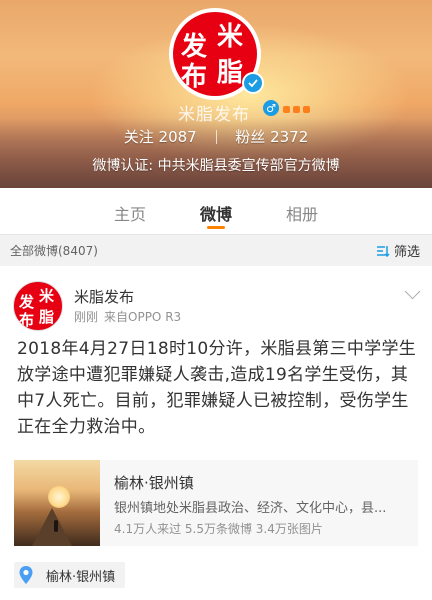 Image resolution: width=432 pixels, height=600 pixels. What do you see at coordinates (104, 296) in the screenshot?
I see `poster-name: 米脂发布` at bounding box center [104, 296].